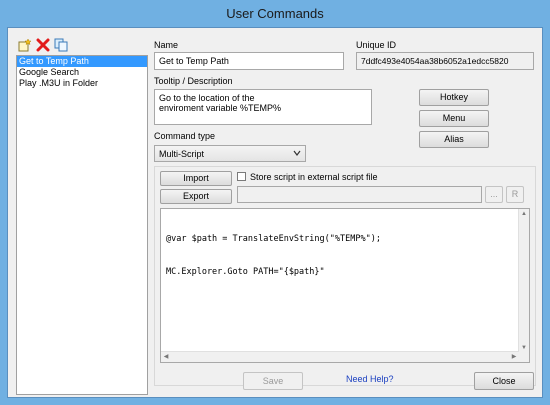 This screenshot has height=405, width=550. I want to click on list-item: Google Search, so click(82, 72).